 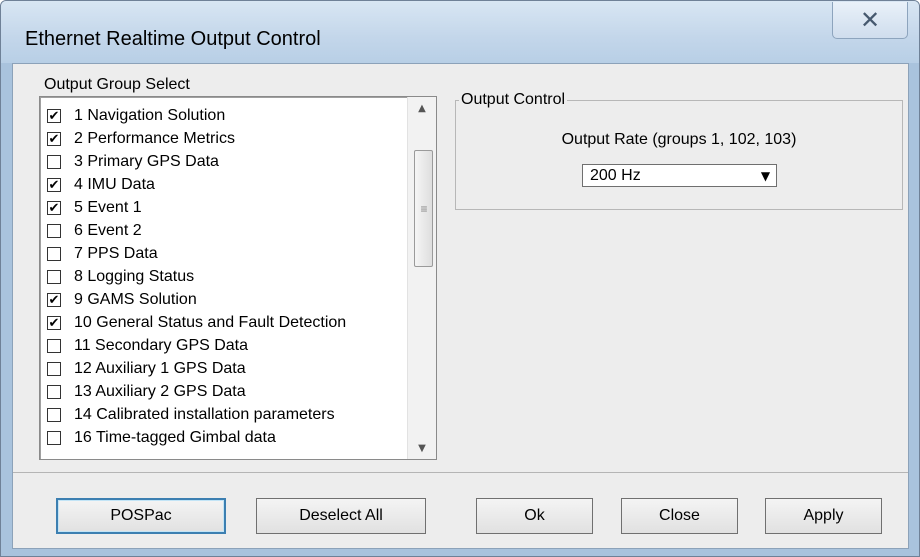 What do you see at coordinates (134, 276) in the screenshot?
I see `list-item-label: 8 Logging Status` at bounding box center [134, 276].